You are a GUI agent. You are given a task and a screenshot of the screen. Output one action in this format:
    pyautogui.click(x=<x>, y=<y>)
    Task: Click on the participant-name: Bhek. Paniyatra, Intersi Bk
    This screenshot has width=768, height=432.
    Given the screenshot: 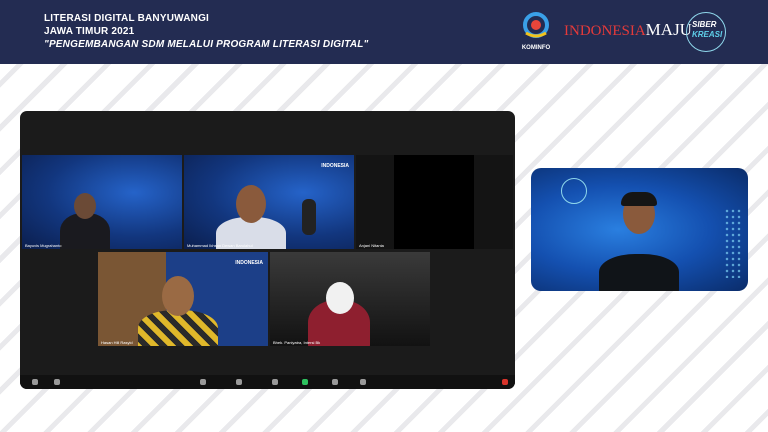 What is the action you would take?
    pyautogui.click(x=297, y=342)
    